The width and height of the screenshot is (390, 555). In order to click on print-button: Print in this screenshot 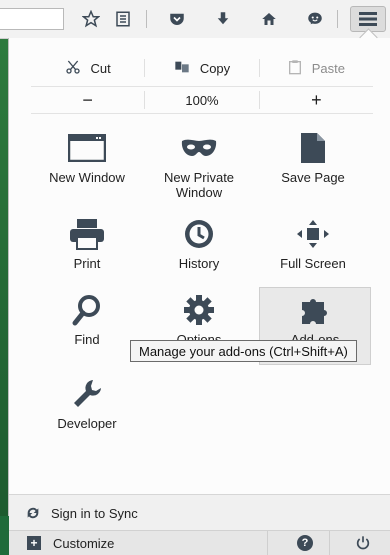, I will do `click(87, 251)`.